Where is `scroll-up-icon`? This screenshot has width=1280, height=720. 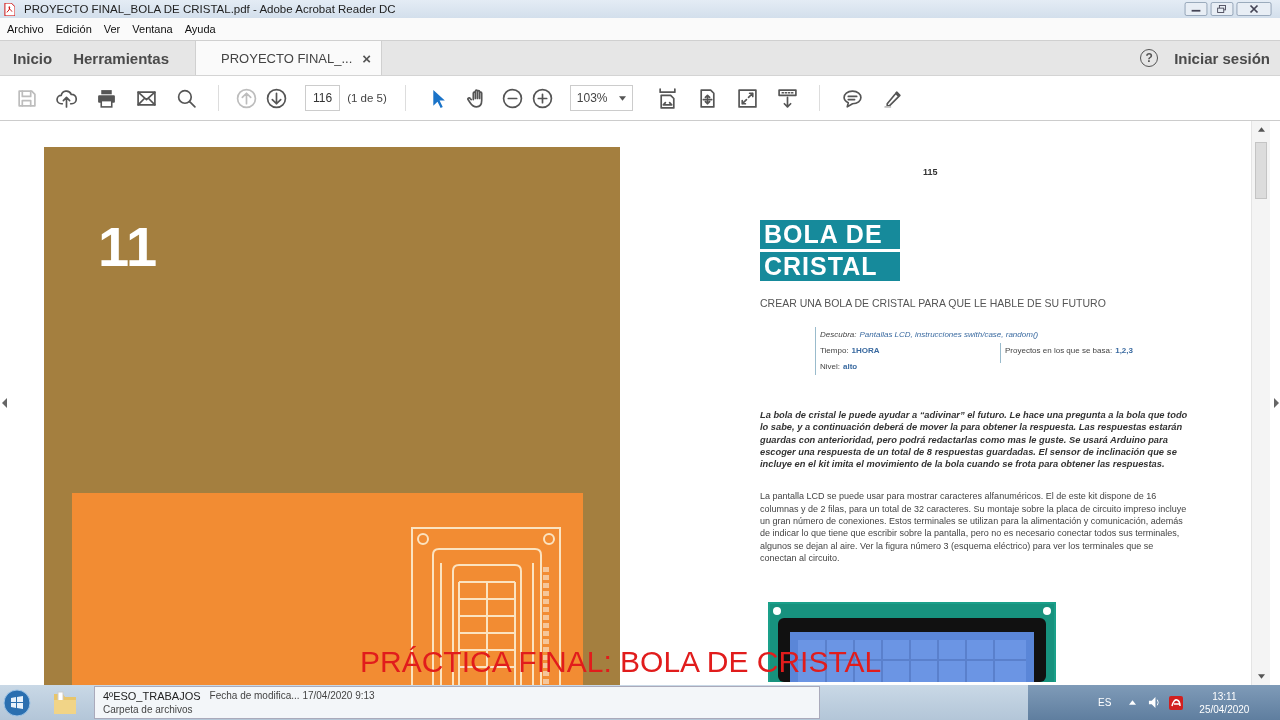 scroll-up-icon is located at coordinates (1261, 129).